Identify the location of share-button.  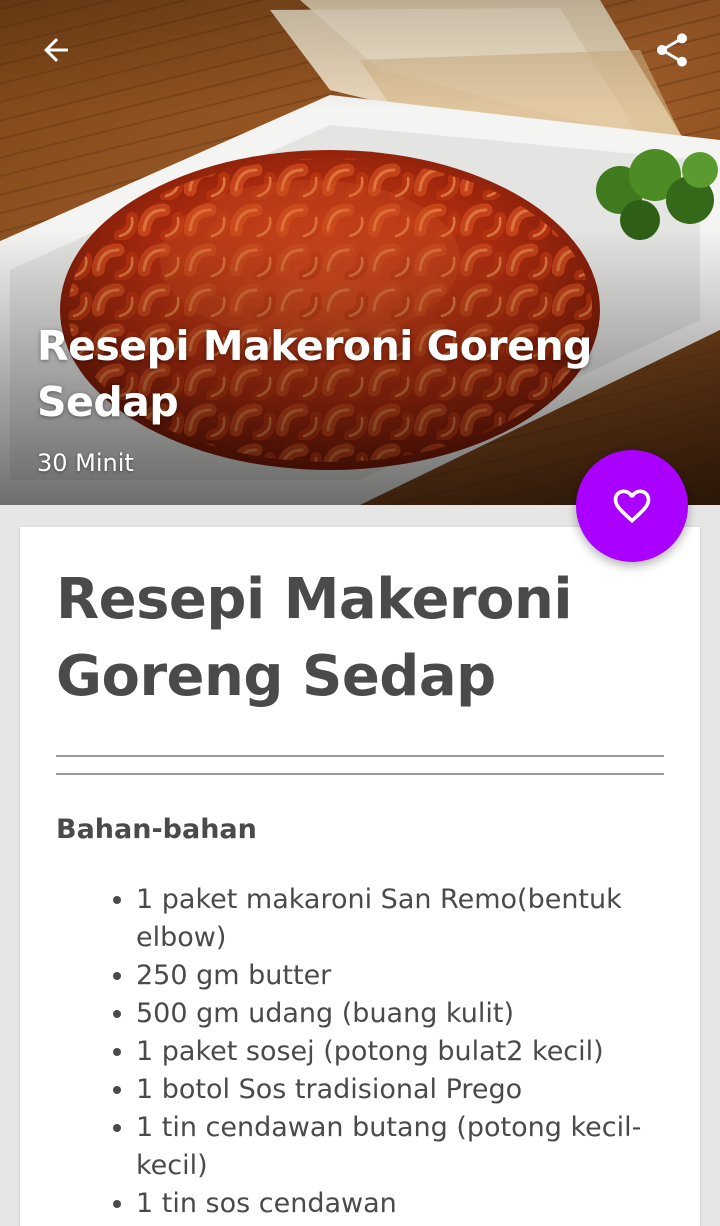
(672, 50).